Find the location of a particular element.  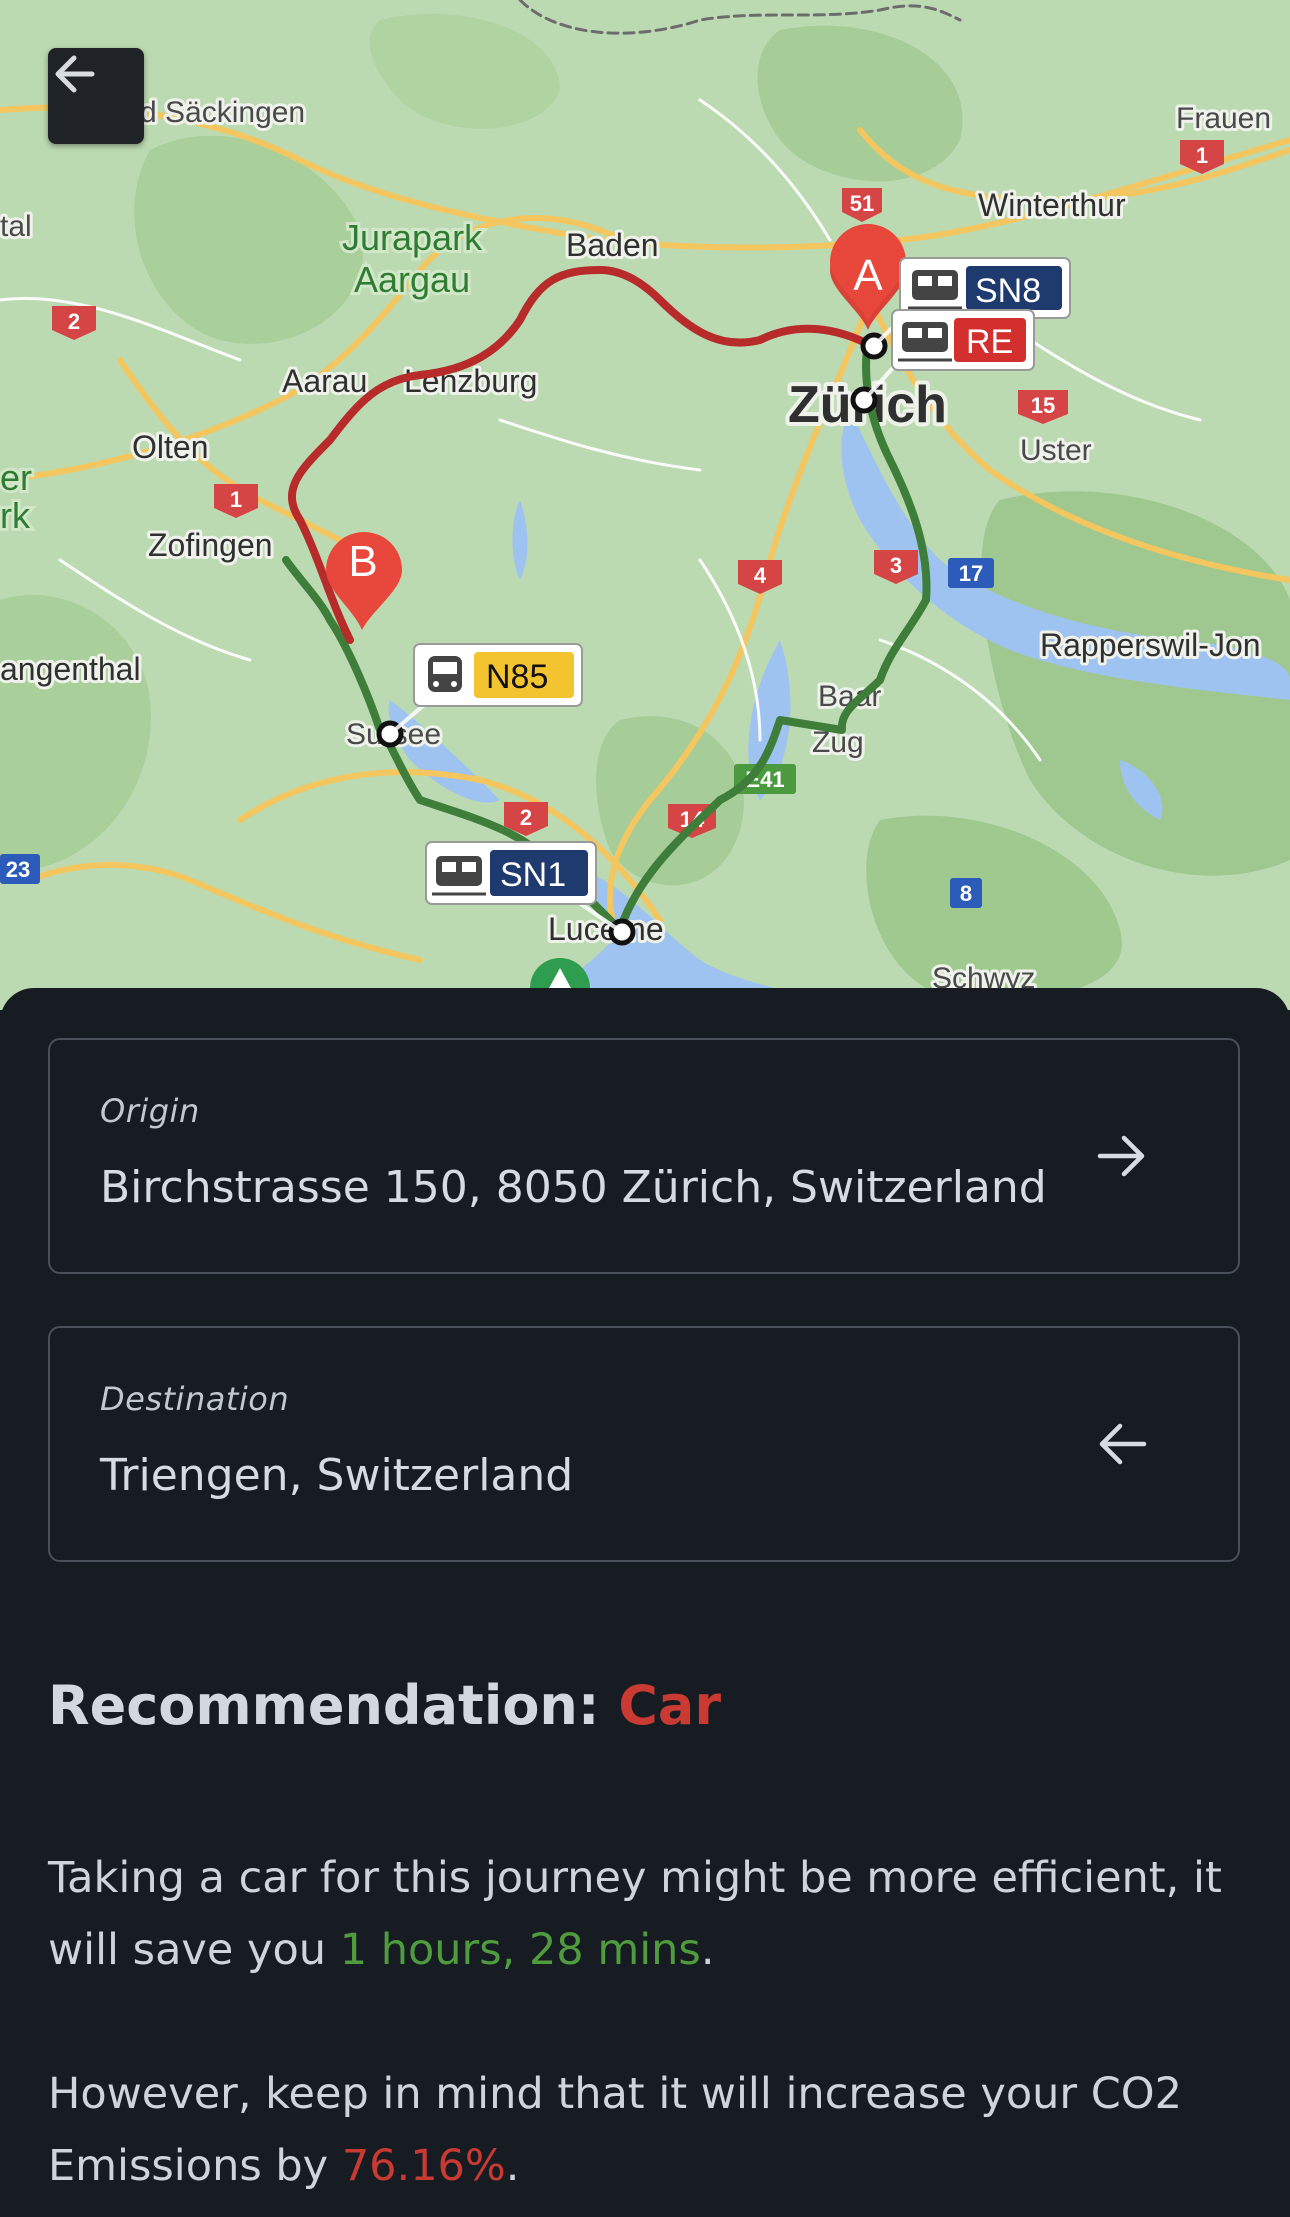

transit-badge-sn1-label: SN1 is located at coordinates (533, 875).